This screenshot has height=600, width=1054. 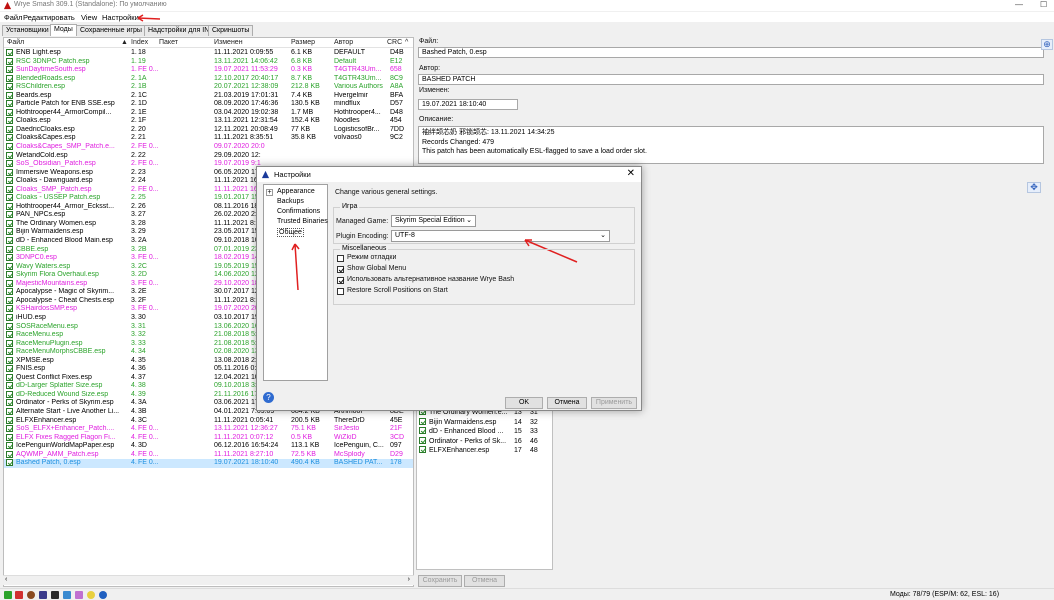 I want to click on console-icon, so click(x=43, y=595).